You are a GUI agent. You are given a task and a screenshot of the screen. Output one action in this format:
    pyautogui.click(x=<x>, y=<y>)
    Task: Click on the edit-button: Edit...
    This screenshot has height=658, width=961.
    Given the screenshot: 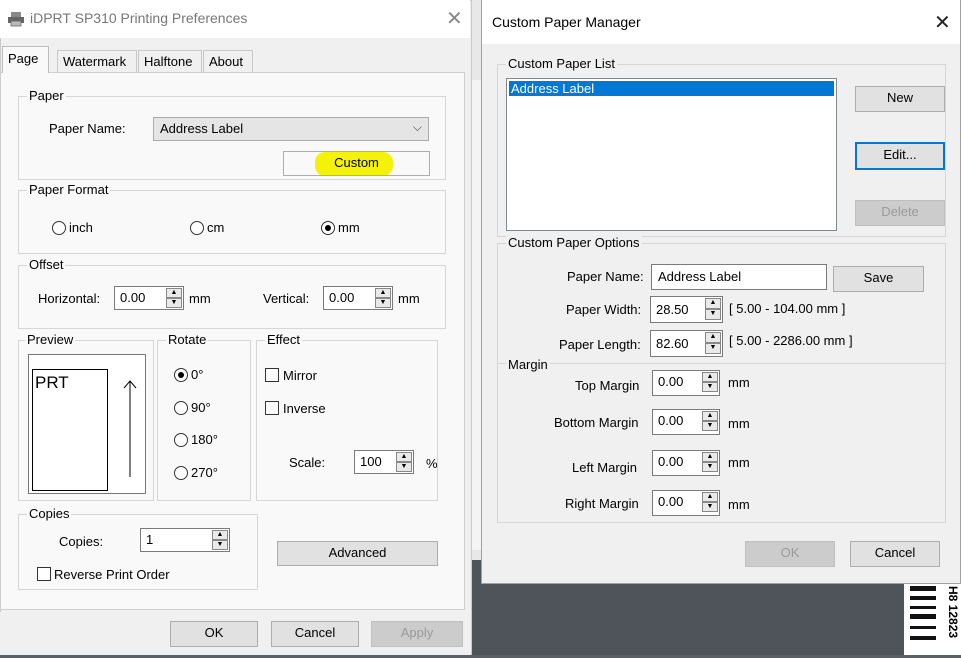 What is the action you would take?
    pyautogui.click(x=900, y=156)
    